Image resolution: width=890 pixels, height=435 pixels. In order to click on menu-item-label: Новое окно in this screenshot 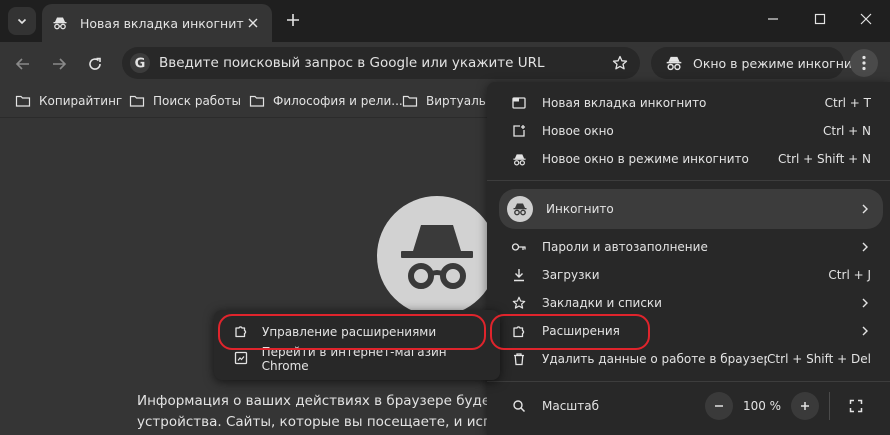, I will do `click(578, 131)`.